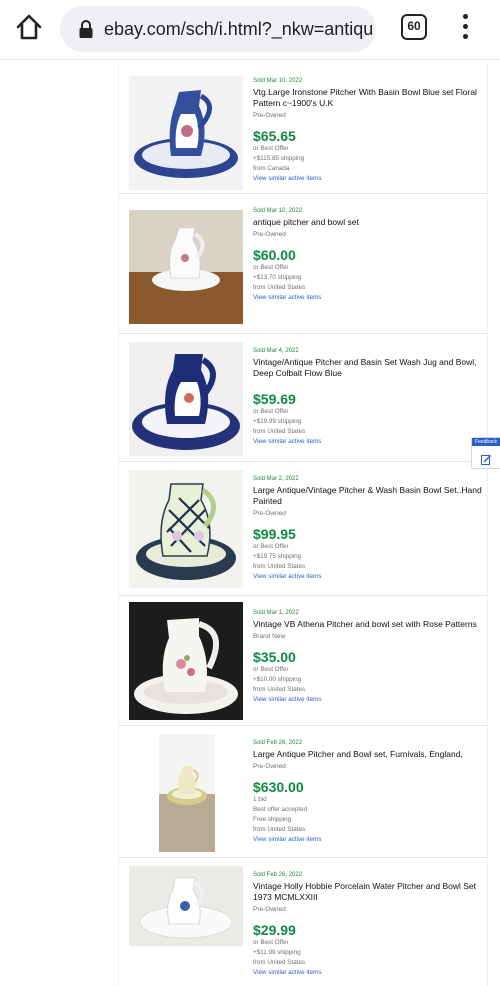  What do you see at coordinates (271, 168) in the screenshot?
I see `item-detail-3: from Canada` at bounding box center [271, 168].